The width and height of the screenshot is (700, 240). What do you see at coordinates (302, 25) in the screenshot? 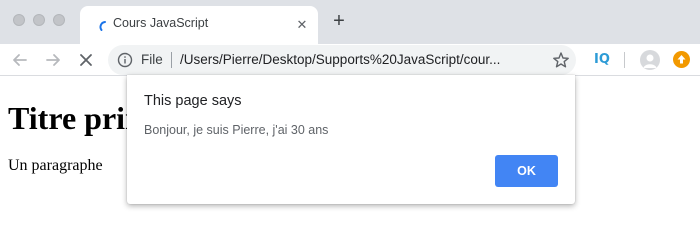
I see `close-tab-icon: ✕` at bounding box center [302, 25].